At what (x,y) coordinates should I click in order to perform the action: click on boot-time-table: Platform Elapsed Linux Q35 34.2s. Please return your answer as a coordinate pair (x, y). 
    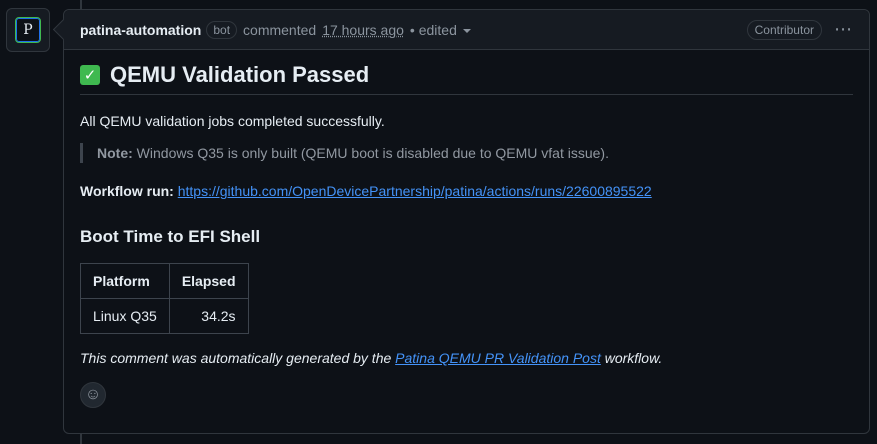
    Looking at the image, I should click on (164, 298).